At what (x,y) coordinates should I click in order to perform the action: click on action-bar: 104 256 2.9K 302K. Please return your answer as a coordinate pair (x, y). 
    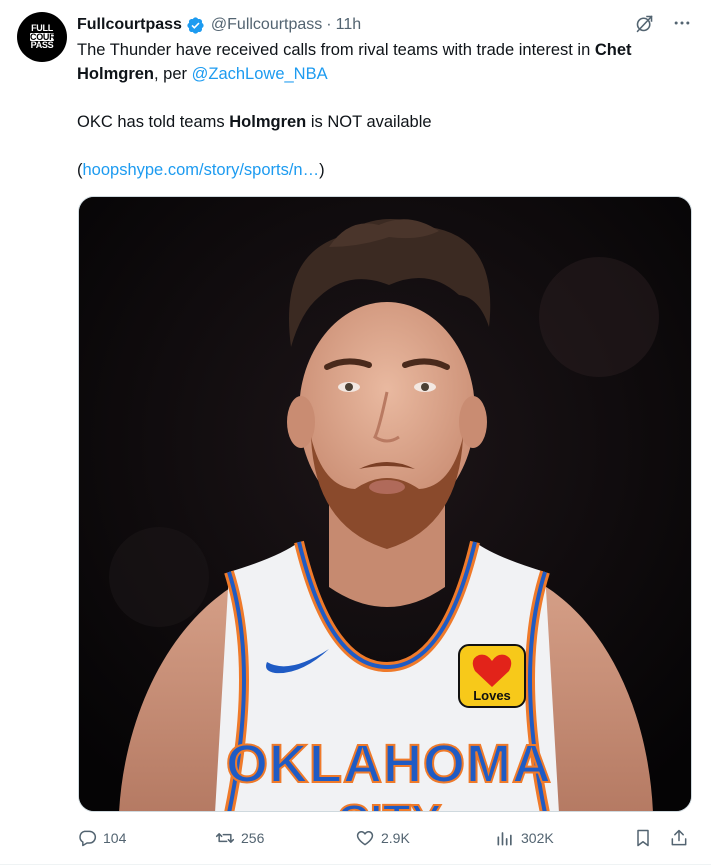
    Looking at the image, I should click on (384, 838).